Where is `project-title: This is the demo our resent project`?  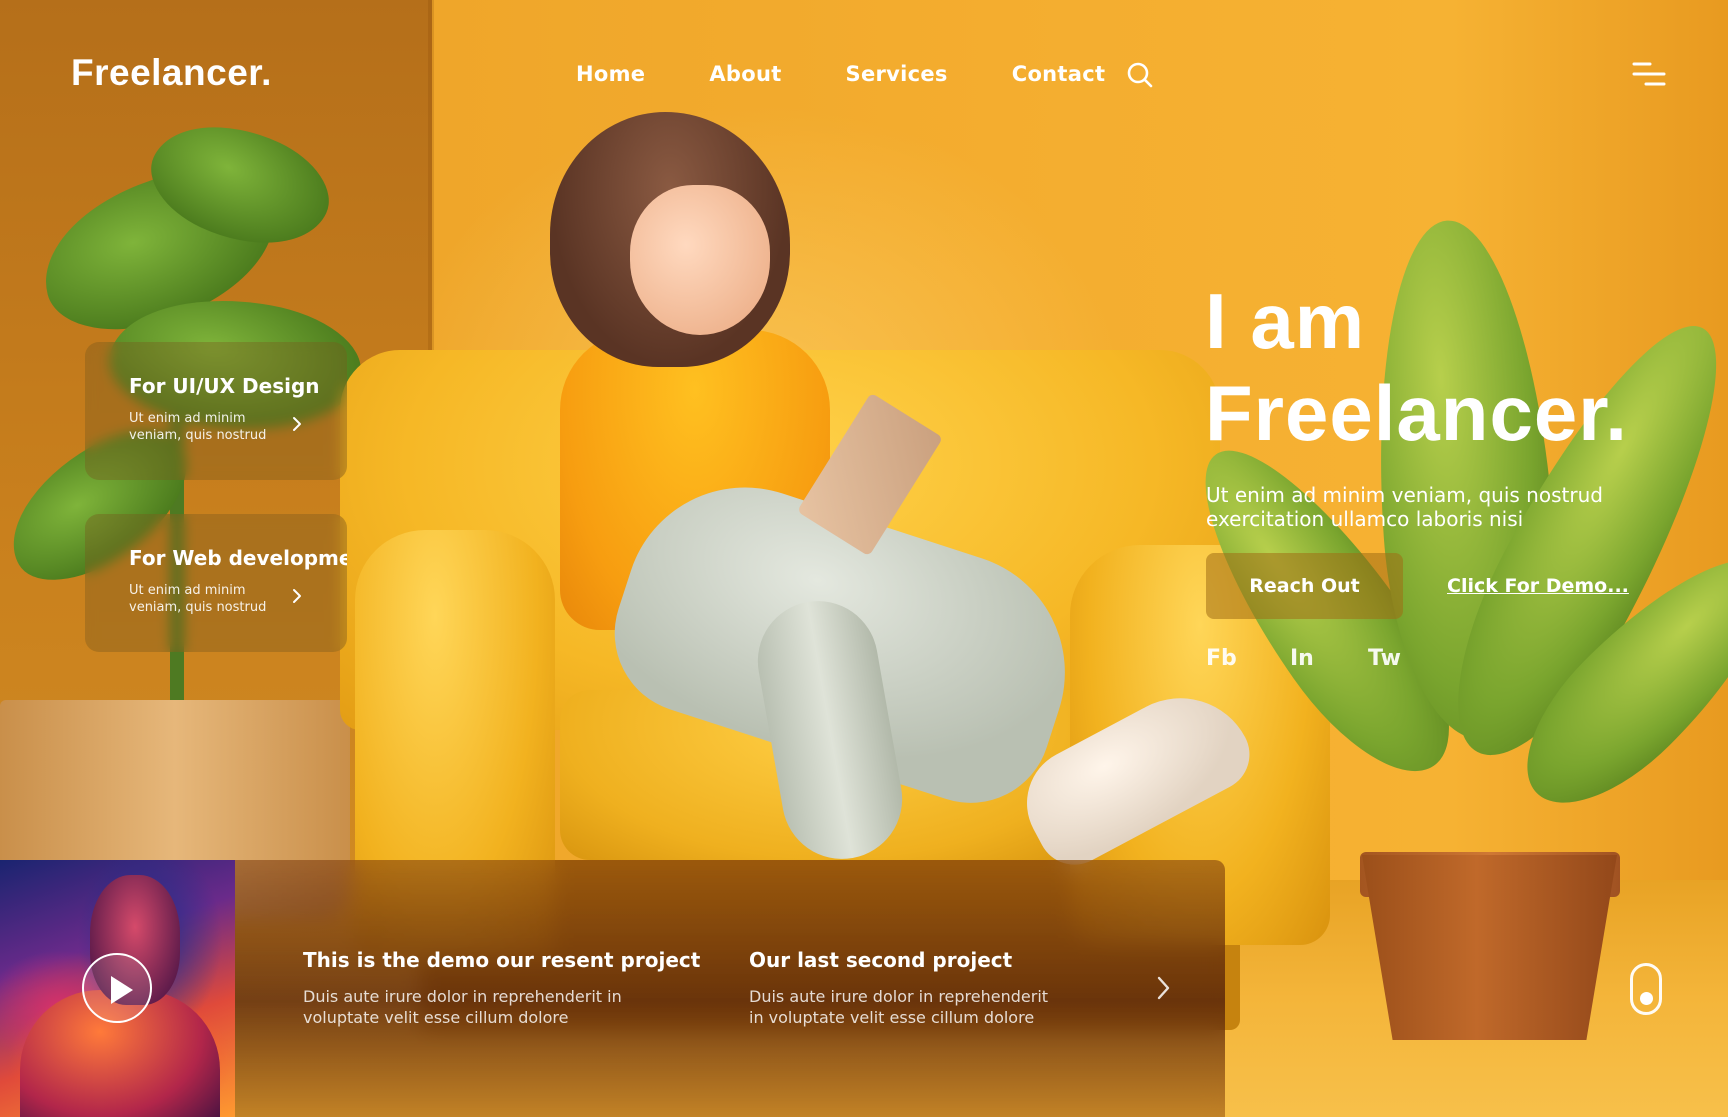
project-title: This is the demo our resent project is located at coordinates (502, 960).